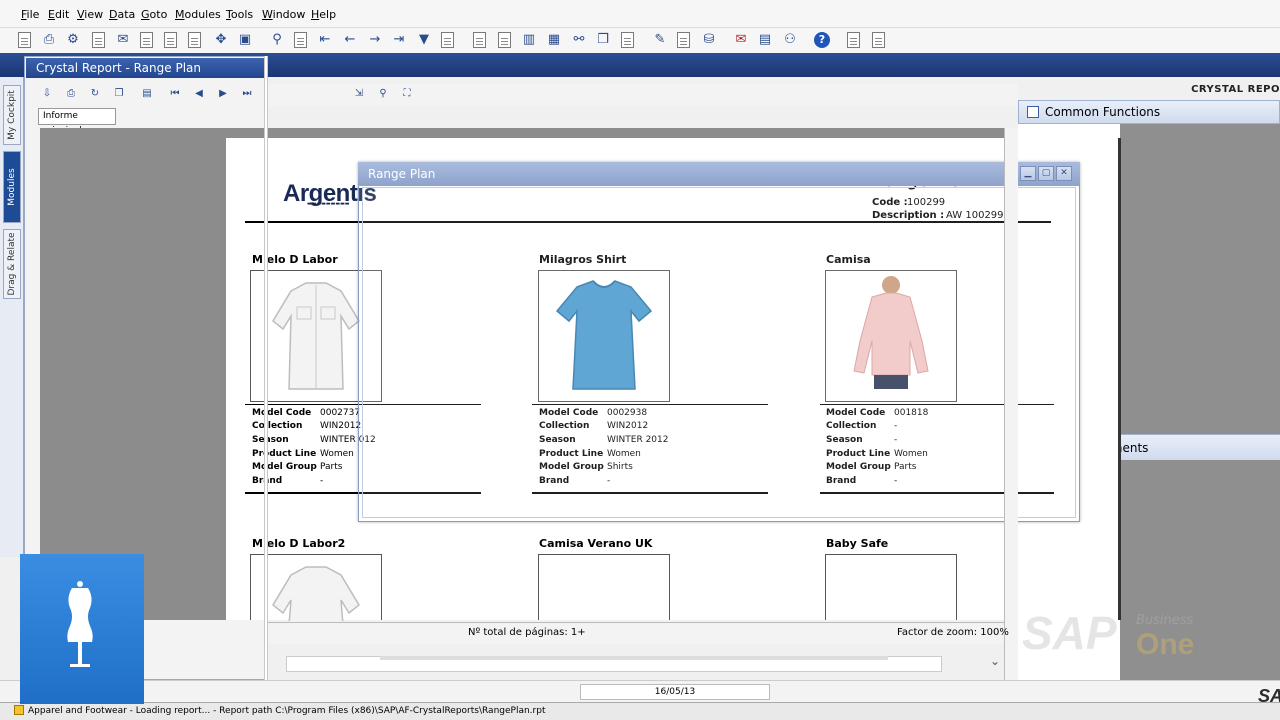 This screenshot has height=720, width=1280. Describe the element at coordinates (122, 14) in the screenshot. I see `menu-data: Data` at that location.